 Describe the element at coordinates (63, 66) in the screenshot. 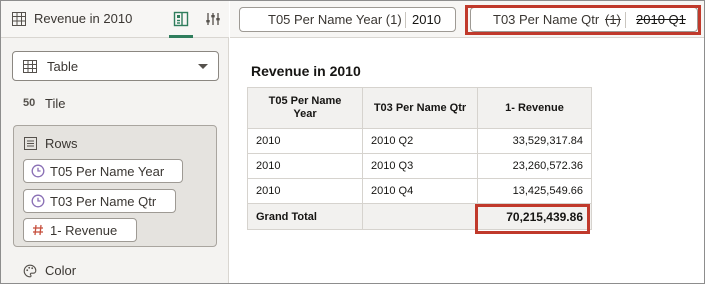

I see `viz-type-label: Table` at that location.